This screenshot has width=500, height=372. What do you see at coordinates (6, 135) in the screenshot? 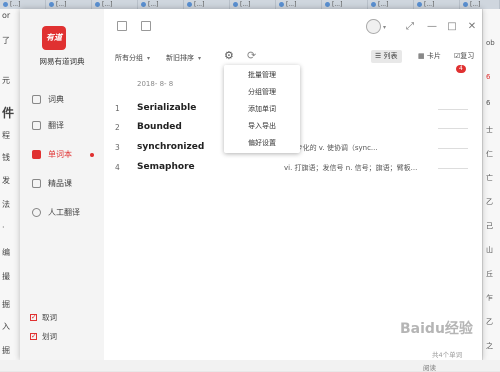
I see `page-text: 程` at bounding box center [6, 135].